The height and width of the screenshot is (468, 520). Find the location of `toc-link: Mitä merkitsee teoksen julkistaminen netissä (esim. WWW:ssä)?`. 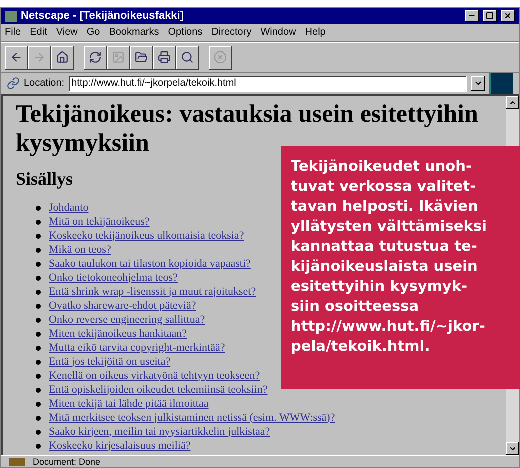

toc-link: Mitä merkitsee teoksen julkistaminen netissä (esim. WWW:ssä)? is located at coordinates (192, 418).